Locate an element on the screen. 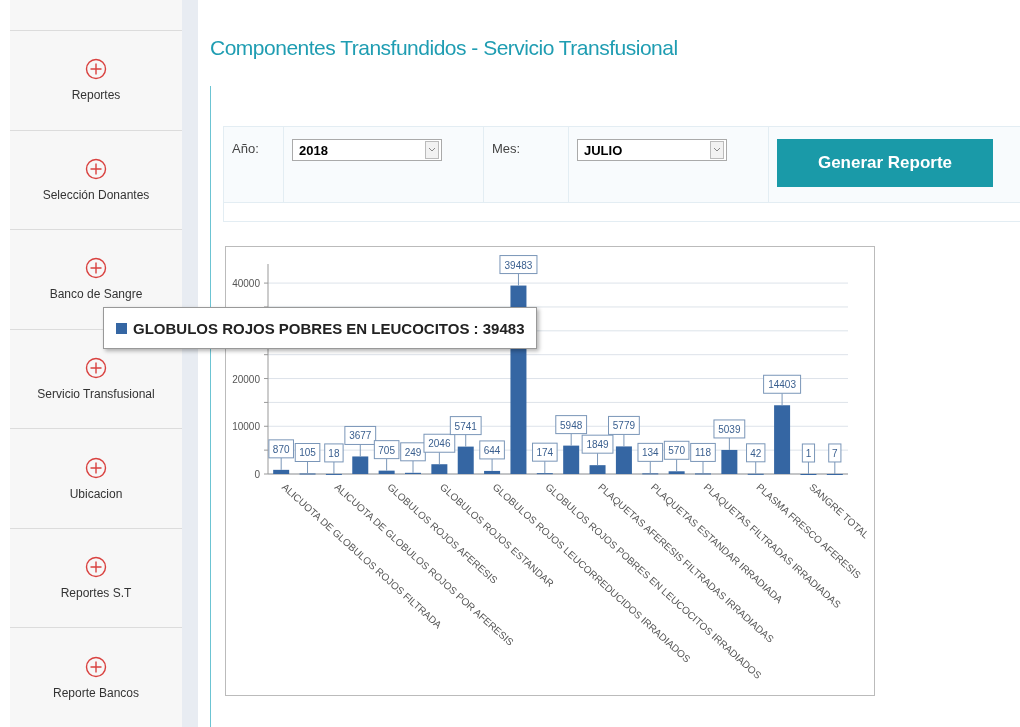 The height and width of the screenshot is (727, 1020). year-label: Año: is located at coordinates (245, 148).